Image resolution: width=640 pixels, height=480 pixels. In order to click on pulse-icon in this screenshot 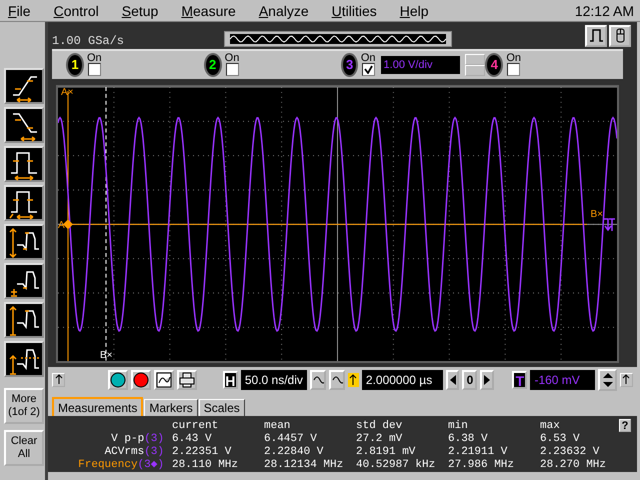, I will do `click(596, 35)`.